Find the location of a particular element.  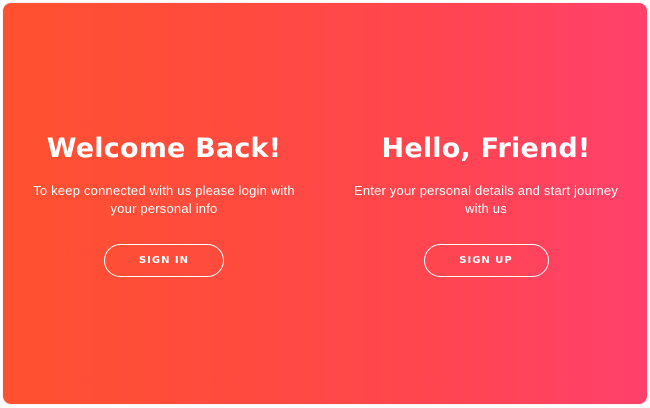

sign-up-button: SIGN UP is located at coordinates (486, 260).